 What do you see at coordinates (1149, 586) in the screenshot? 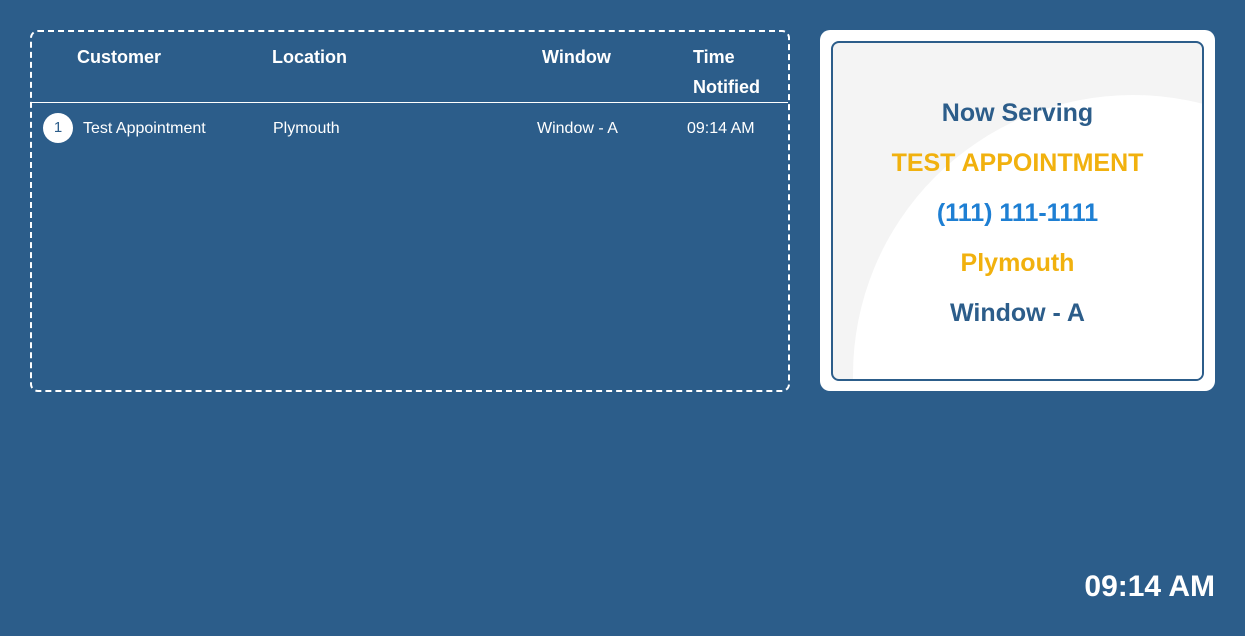
I see `current-time-clock: 09:14 AM` at bounding box center [1149, 586].